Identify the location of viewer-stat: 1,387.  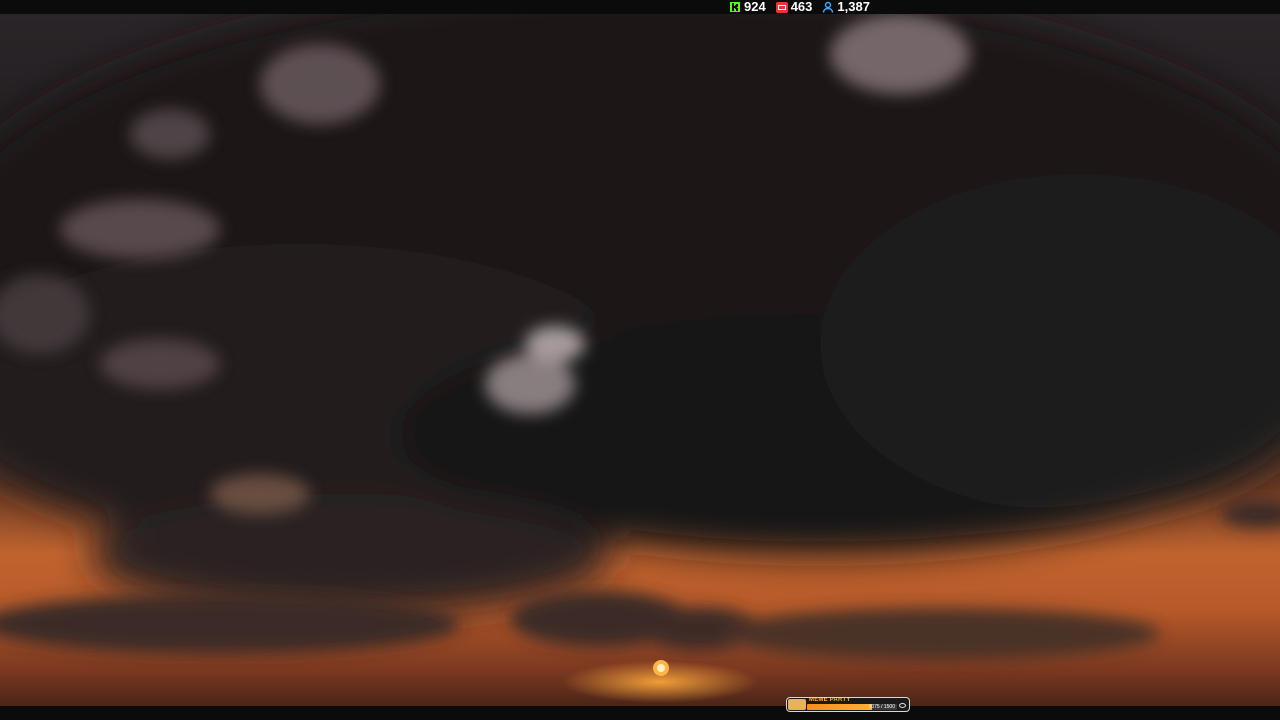
(846, 7).